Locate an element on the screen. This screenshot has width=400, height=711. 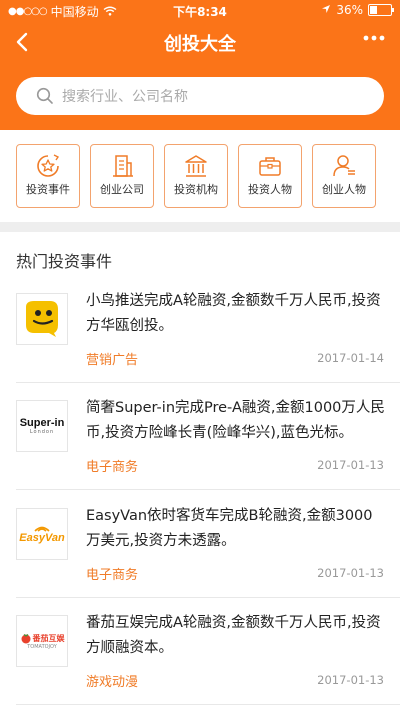
location-icon is located at coordinates (326, 10).